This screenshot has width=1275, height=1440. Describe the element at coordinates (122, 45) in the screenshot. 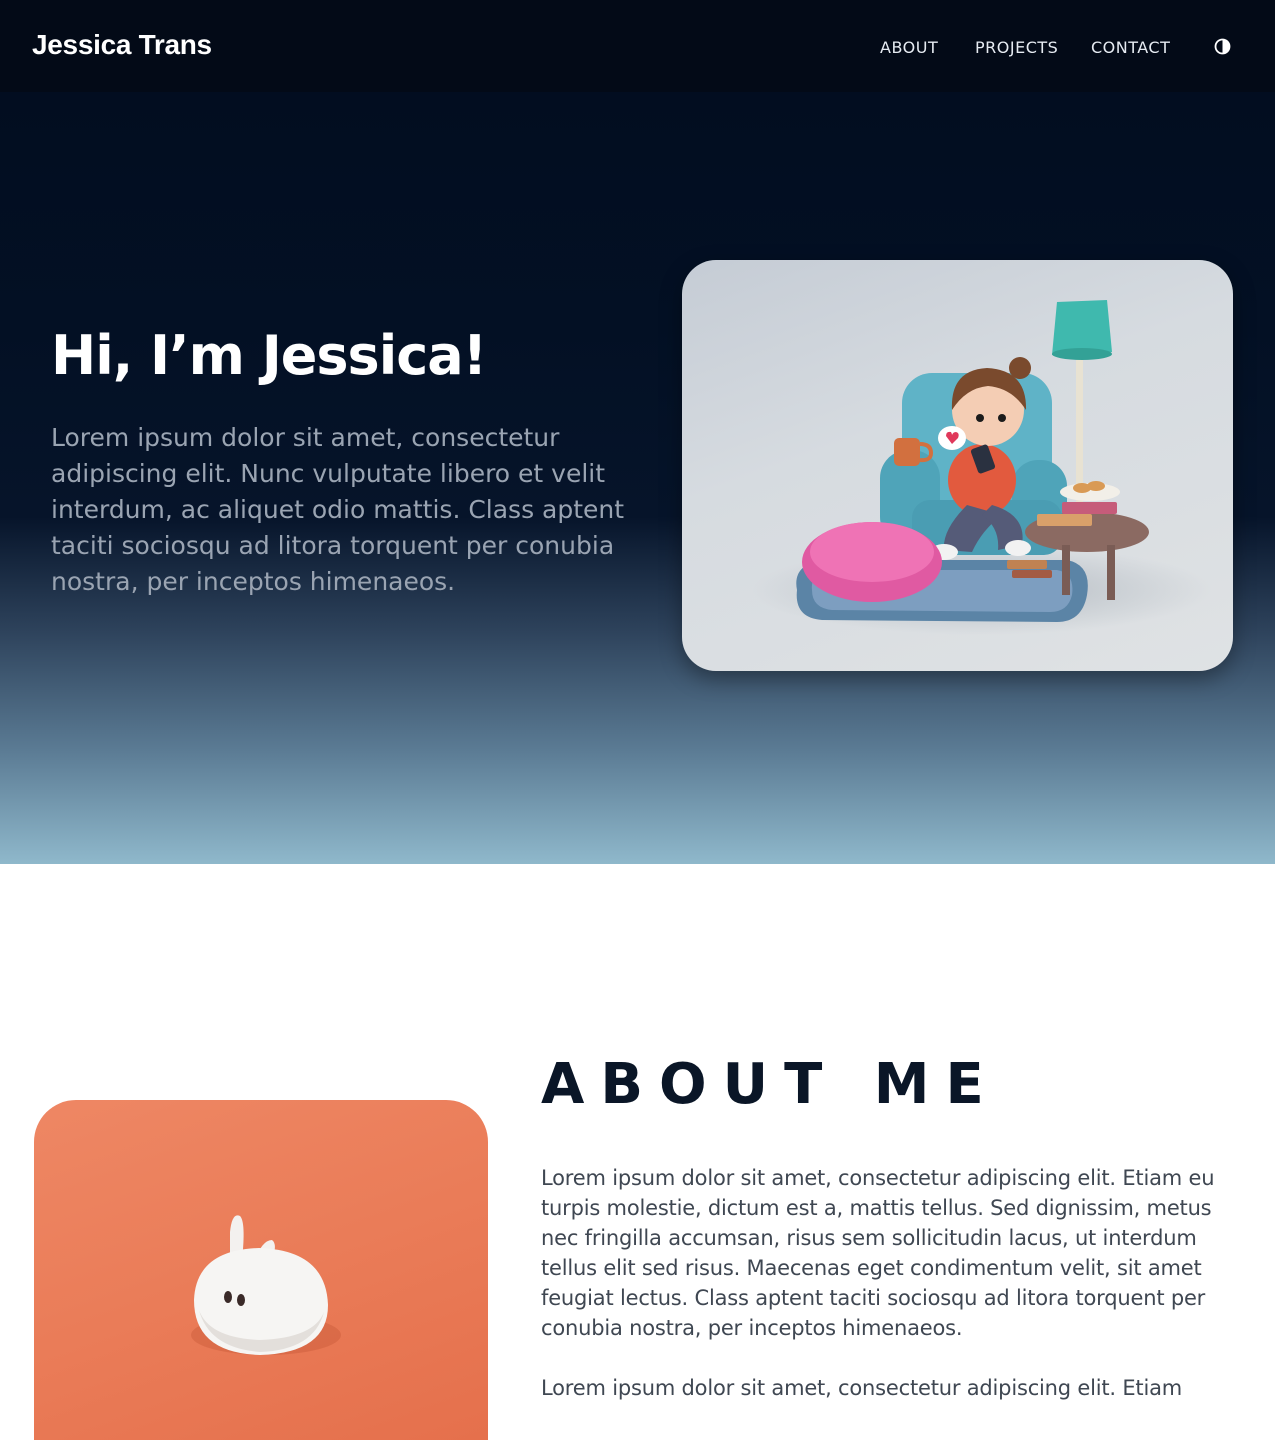

I see `brand-logo: Jessica Trans` at that location.